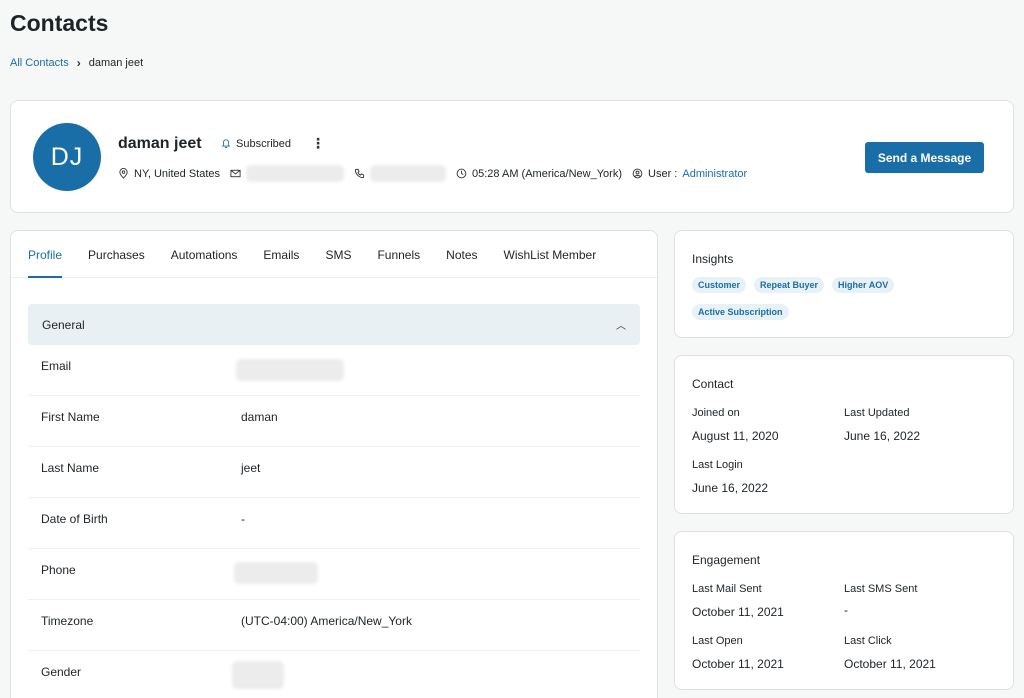 This screenshot has height=698, width=1024. Describe the element at coordinates (326, 621) in the screenshot. I see `field-value: (UTC-04:00) America/New_York` at that location.